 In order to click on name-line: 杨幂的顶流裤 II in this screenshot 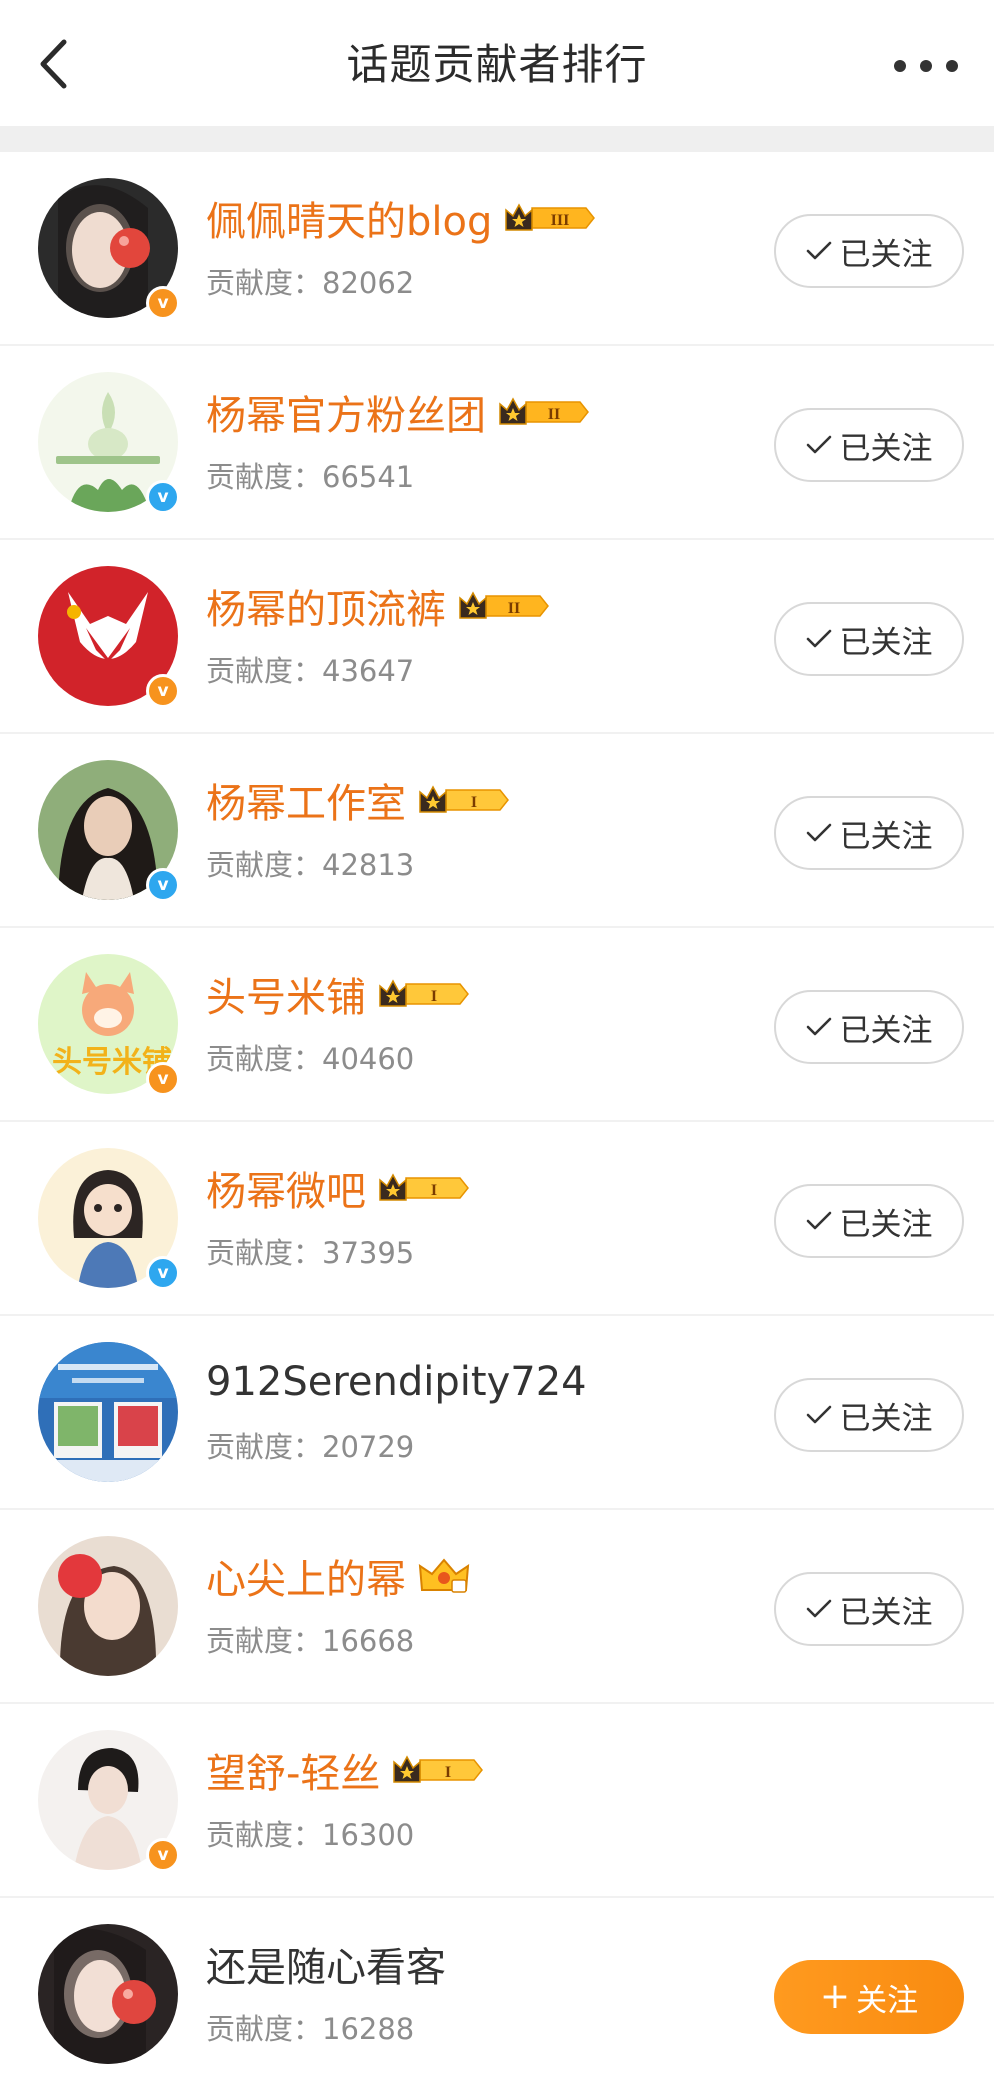, I will do `click(379, 606)`.